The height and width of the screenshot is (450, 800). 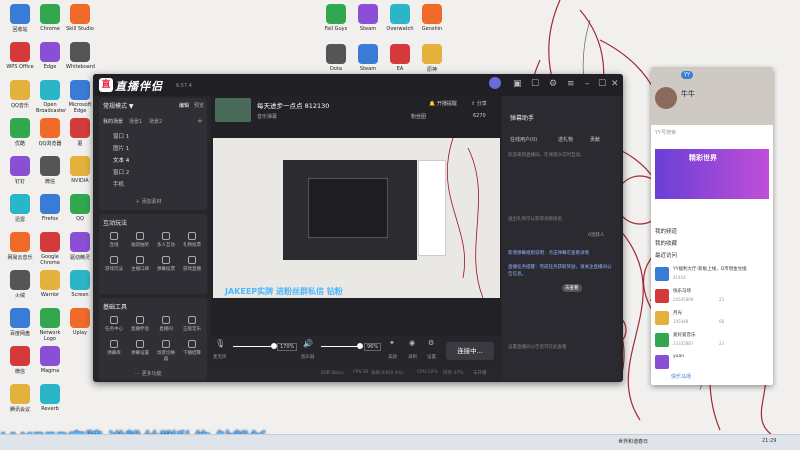 What do you see at coordinates (80, 170) in the screenshot?
I see `desktop-icon: NVIDIA` at bounding box center [80, 170].